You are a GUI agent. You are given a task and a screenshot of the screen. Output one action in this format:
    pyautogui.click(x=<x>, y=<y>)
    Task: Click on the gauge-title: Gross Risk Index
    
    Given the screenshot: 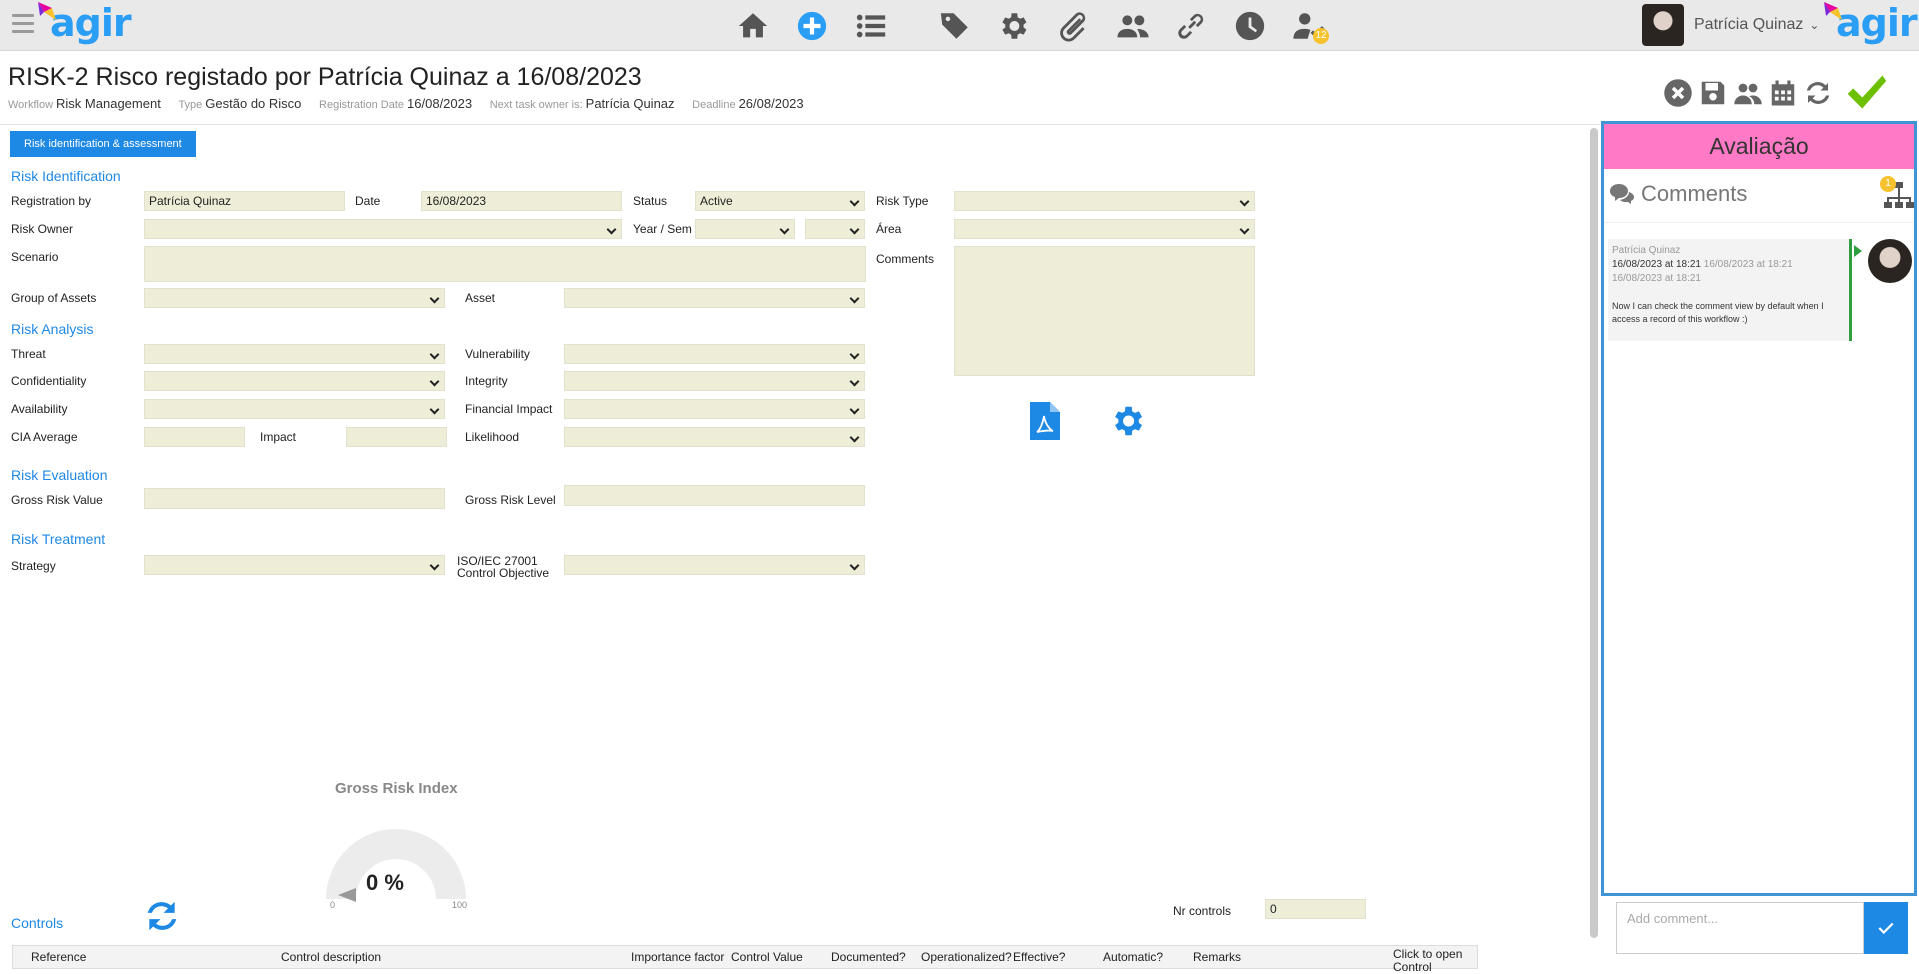 What is the action you would take?
    pyautogui.click(x=396, y=788)
    